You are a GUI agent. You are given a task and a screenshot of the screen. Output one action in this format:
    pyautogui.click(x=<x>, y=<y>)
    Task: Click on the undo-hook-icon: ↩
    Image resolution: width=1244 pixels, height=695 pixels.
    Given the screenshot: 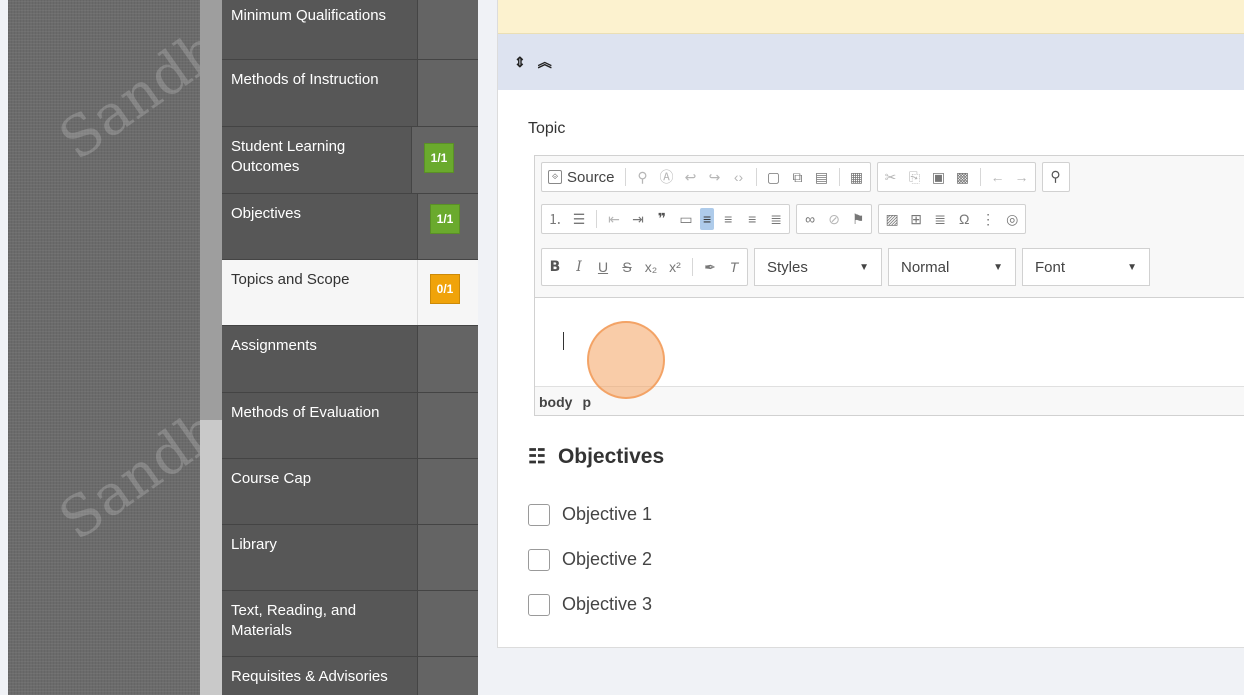 What is the action you would take?
    pyautogui.click(x=691, y=177)
    